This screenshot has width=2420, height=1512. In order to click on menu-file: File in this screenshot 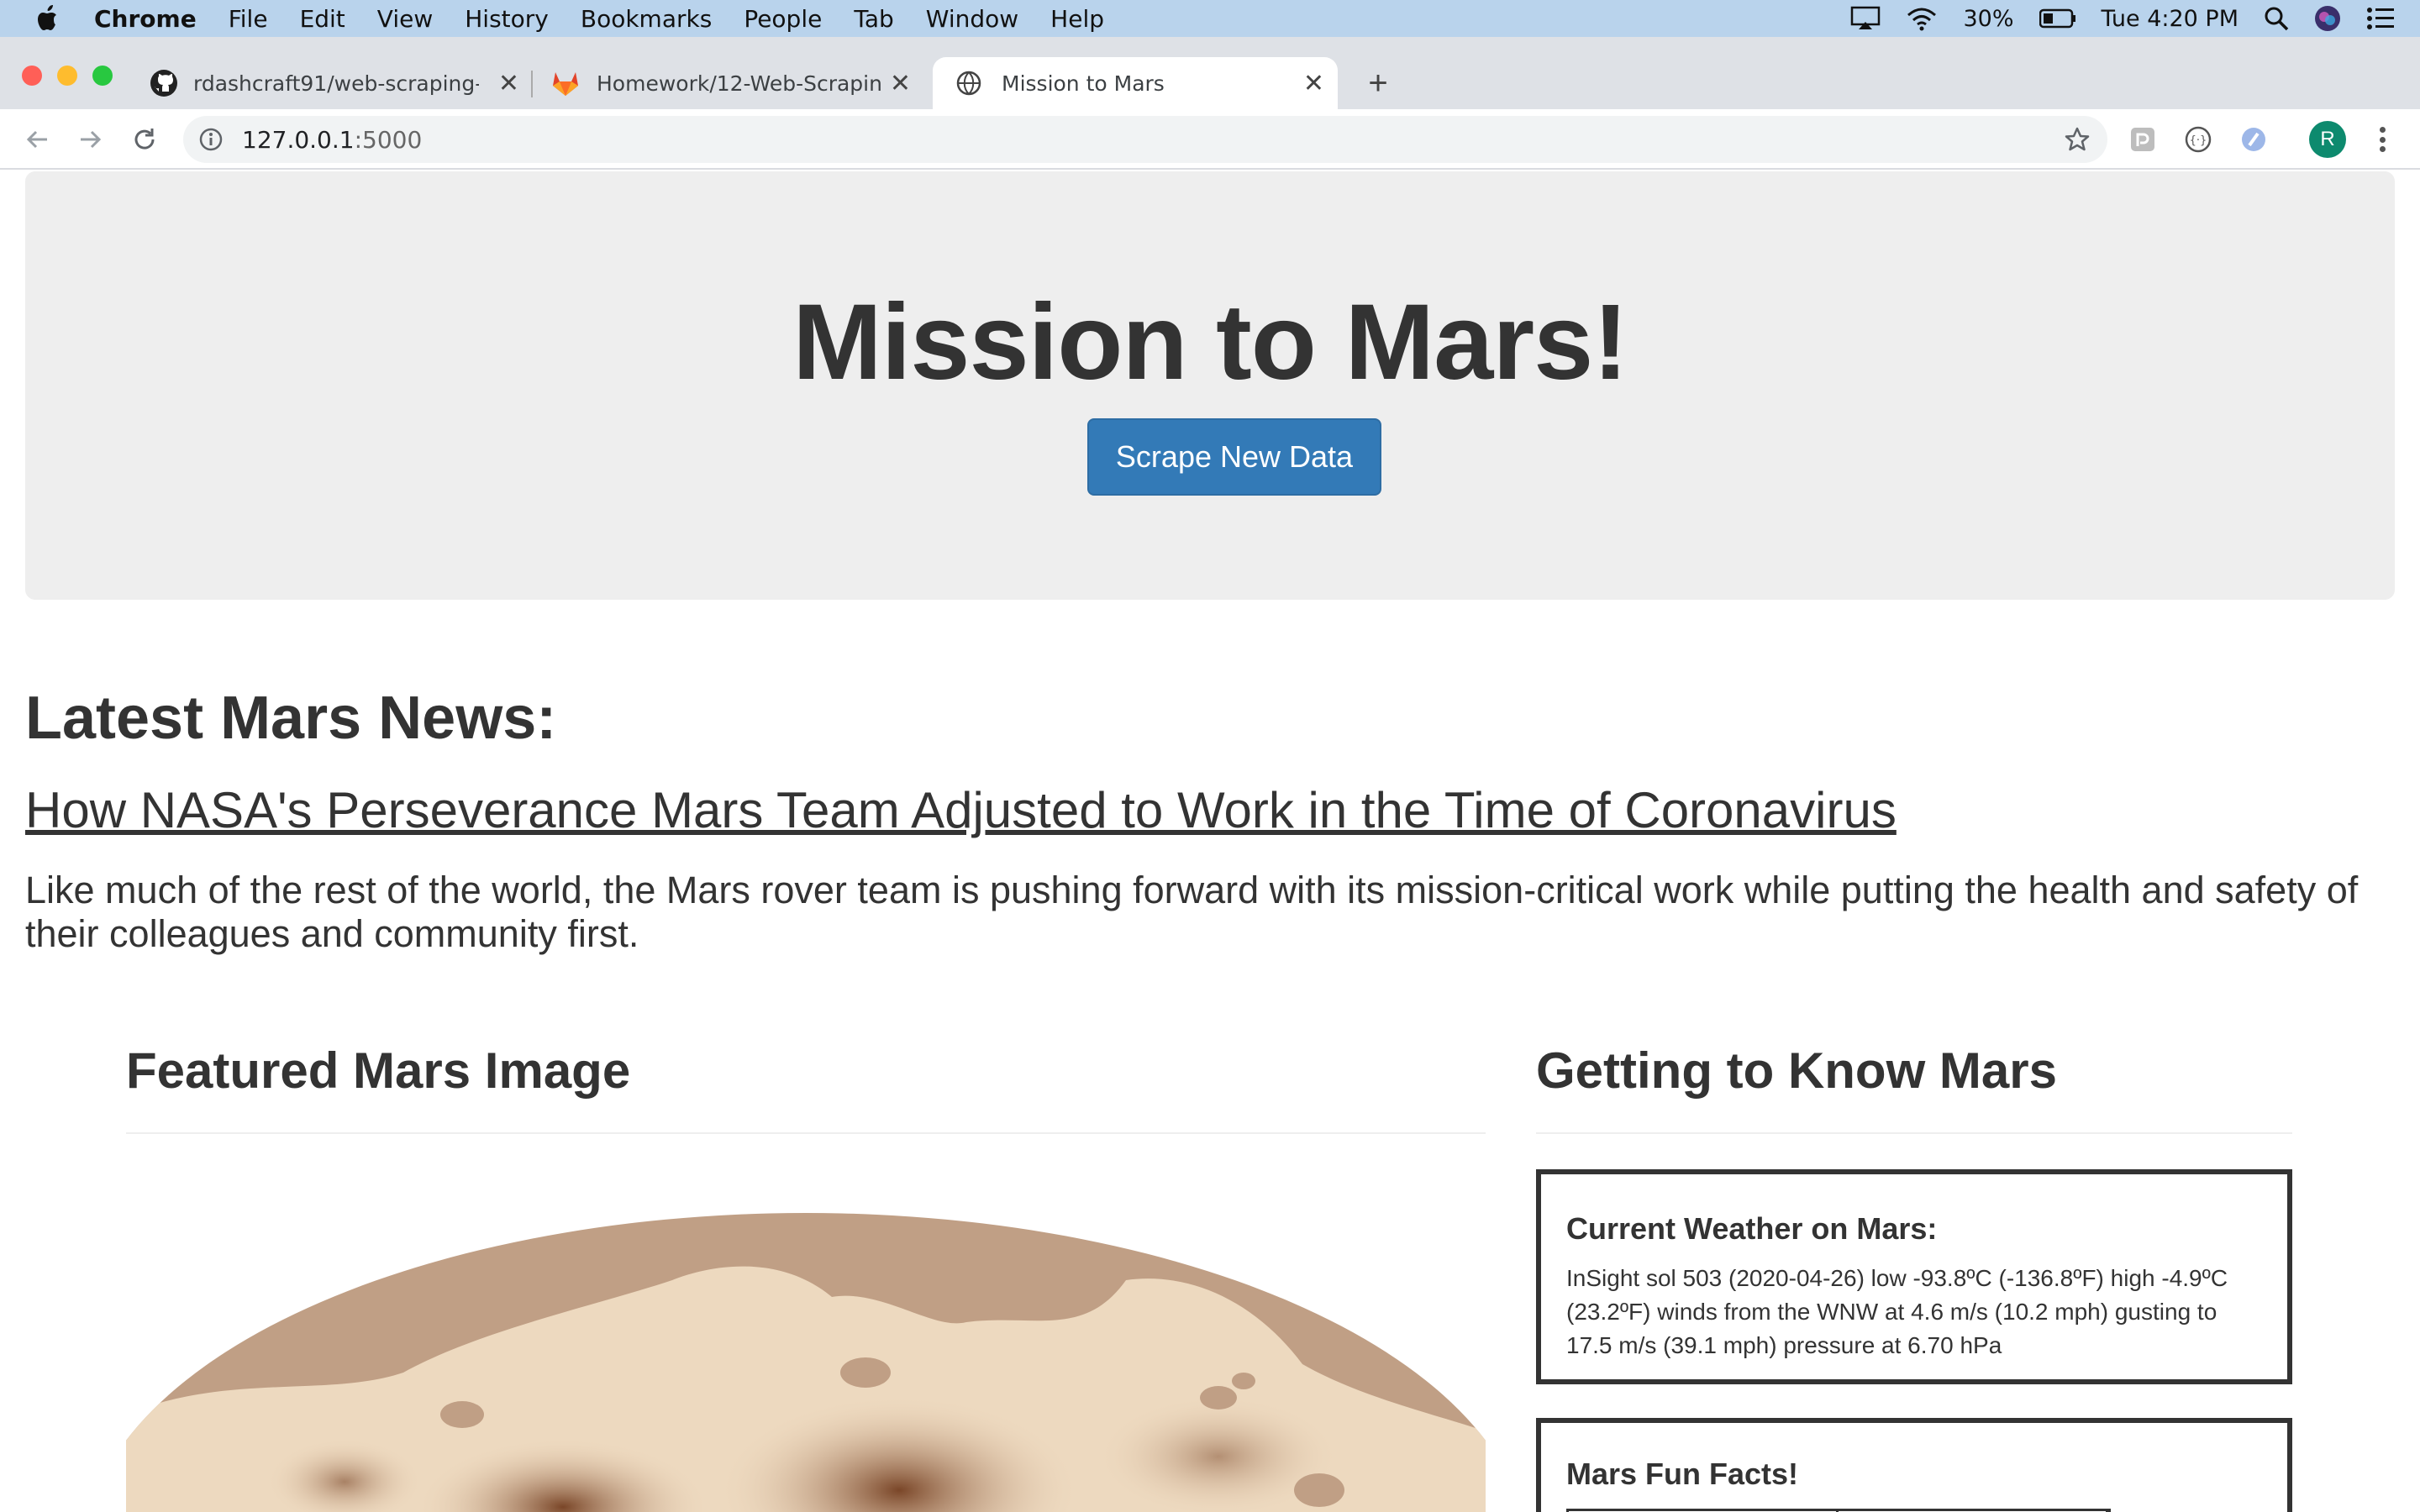, I will do `click(248, 19)`.